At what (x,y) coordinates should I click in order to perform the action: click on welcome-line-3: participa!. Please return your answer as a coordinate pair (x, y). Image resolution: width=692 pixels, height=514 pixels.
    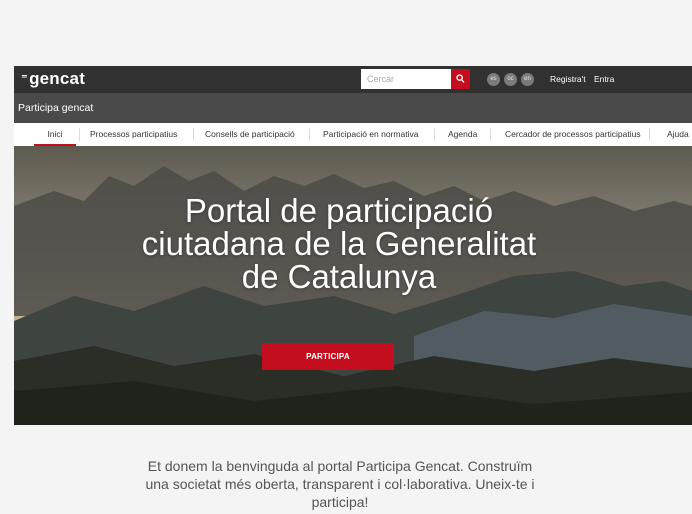
    Looking at the image, I should click on (340, 502).